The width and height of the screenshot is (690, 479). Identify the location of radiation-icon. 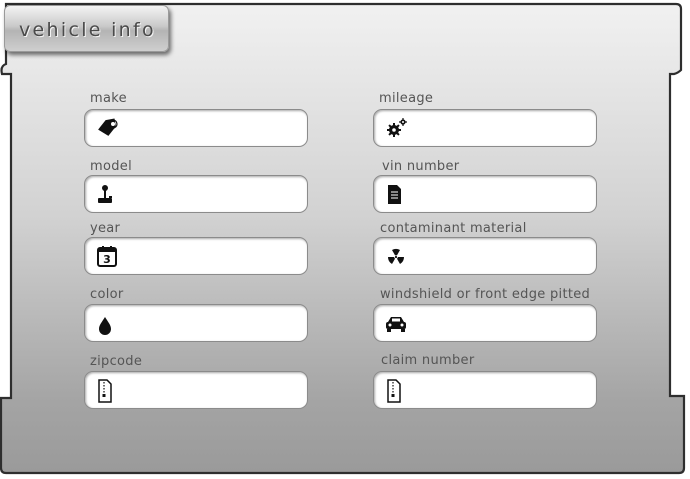
(396, 257).